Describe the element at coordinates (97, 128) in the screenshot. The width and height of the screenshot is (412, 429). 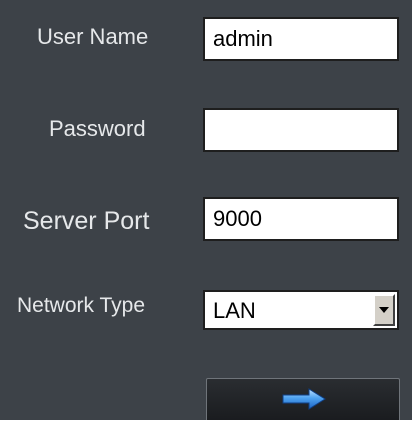
I see `password-label: Password` at that location.